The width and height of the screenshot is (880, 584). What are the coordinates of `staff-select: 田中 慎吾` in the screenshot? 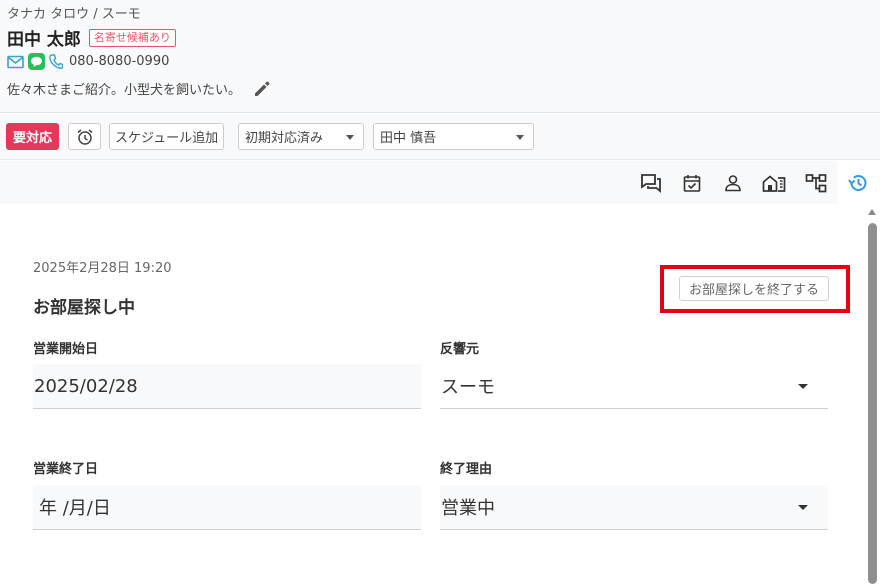 It's located at (453, 136).